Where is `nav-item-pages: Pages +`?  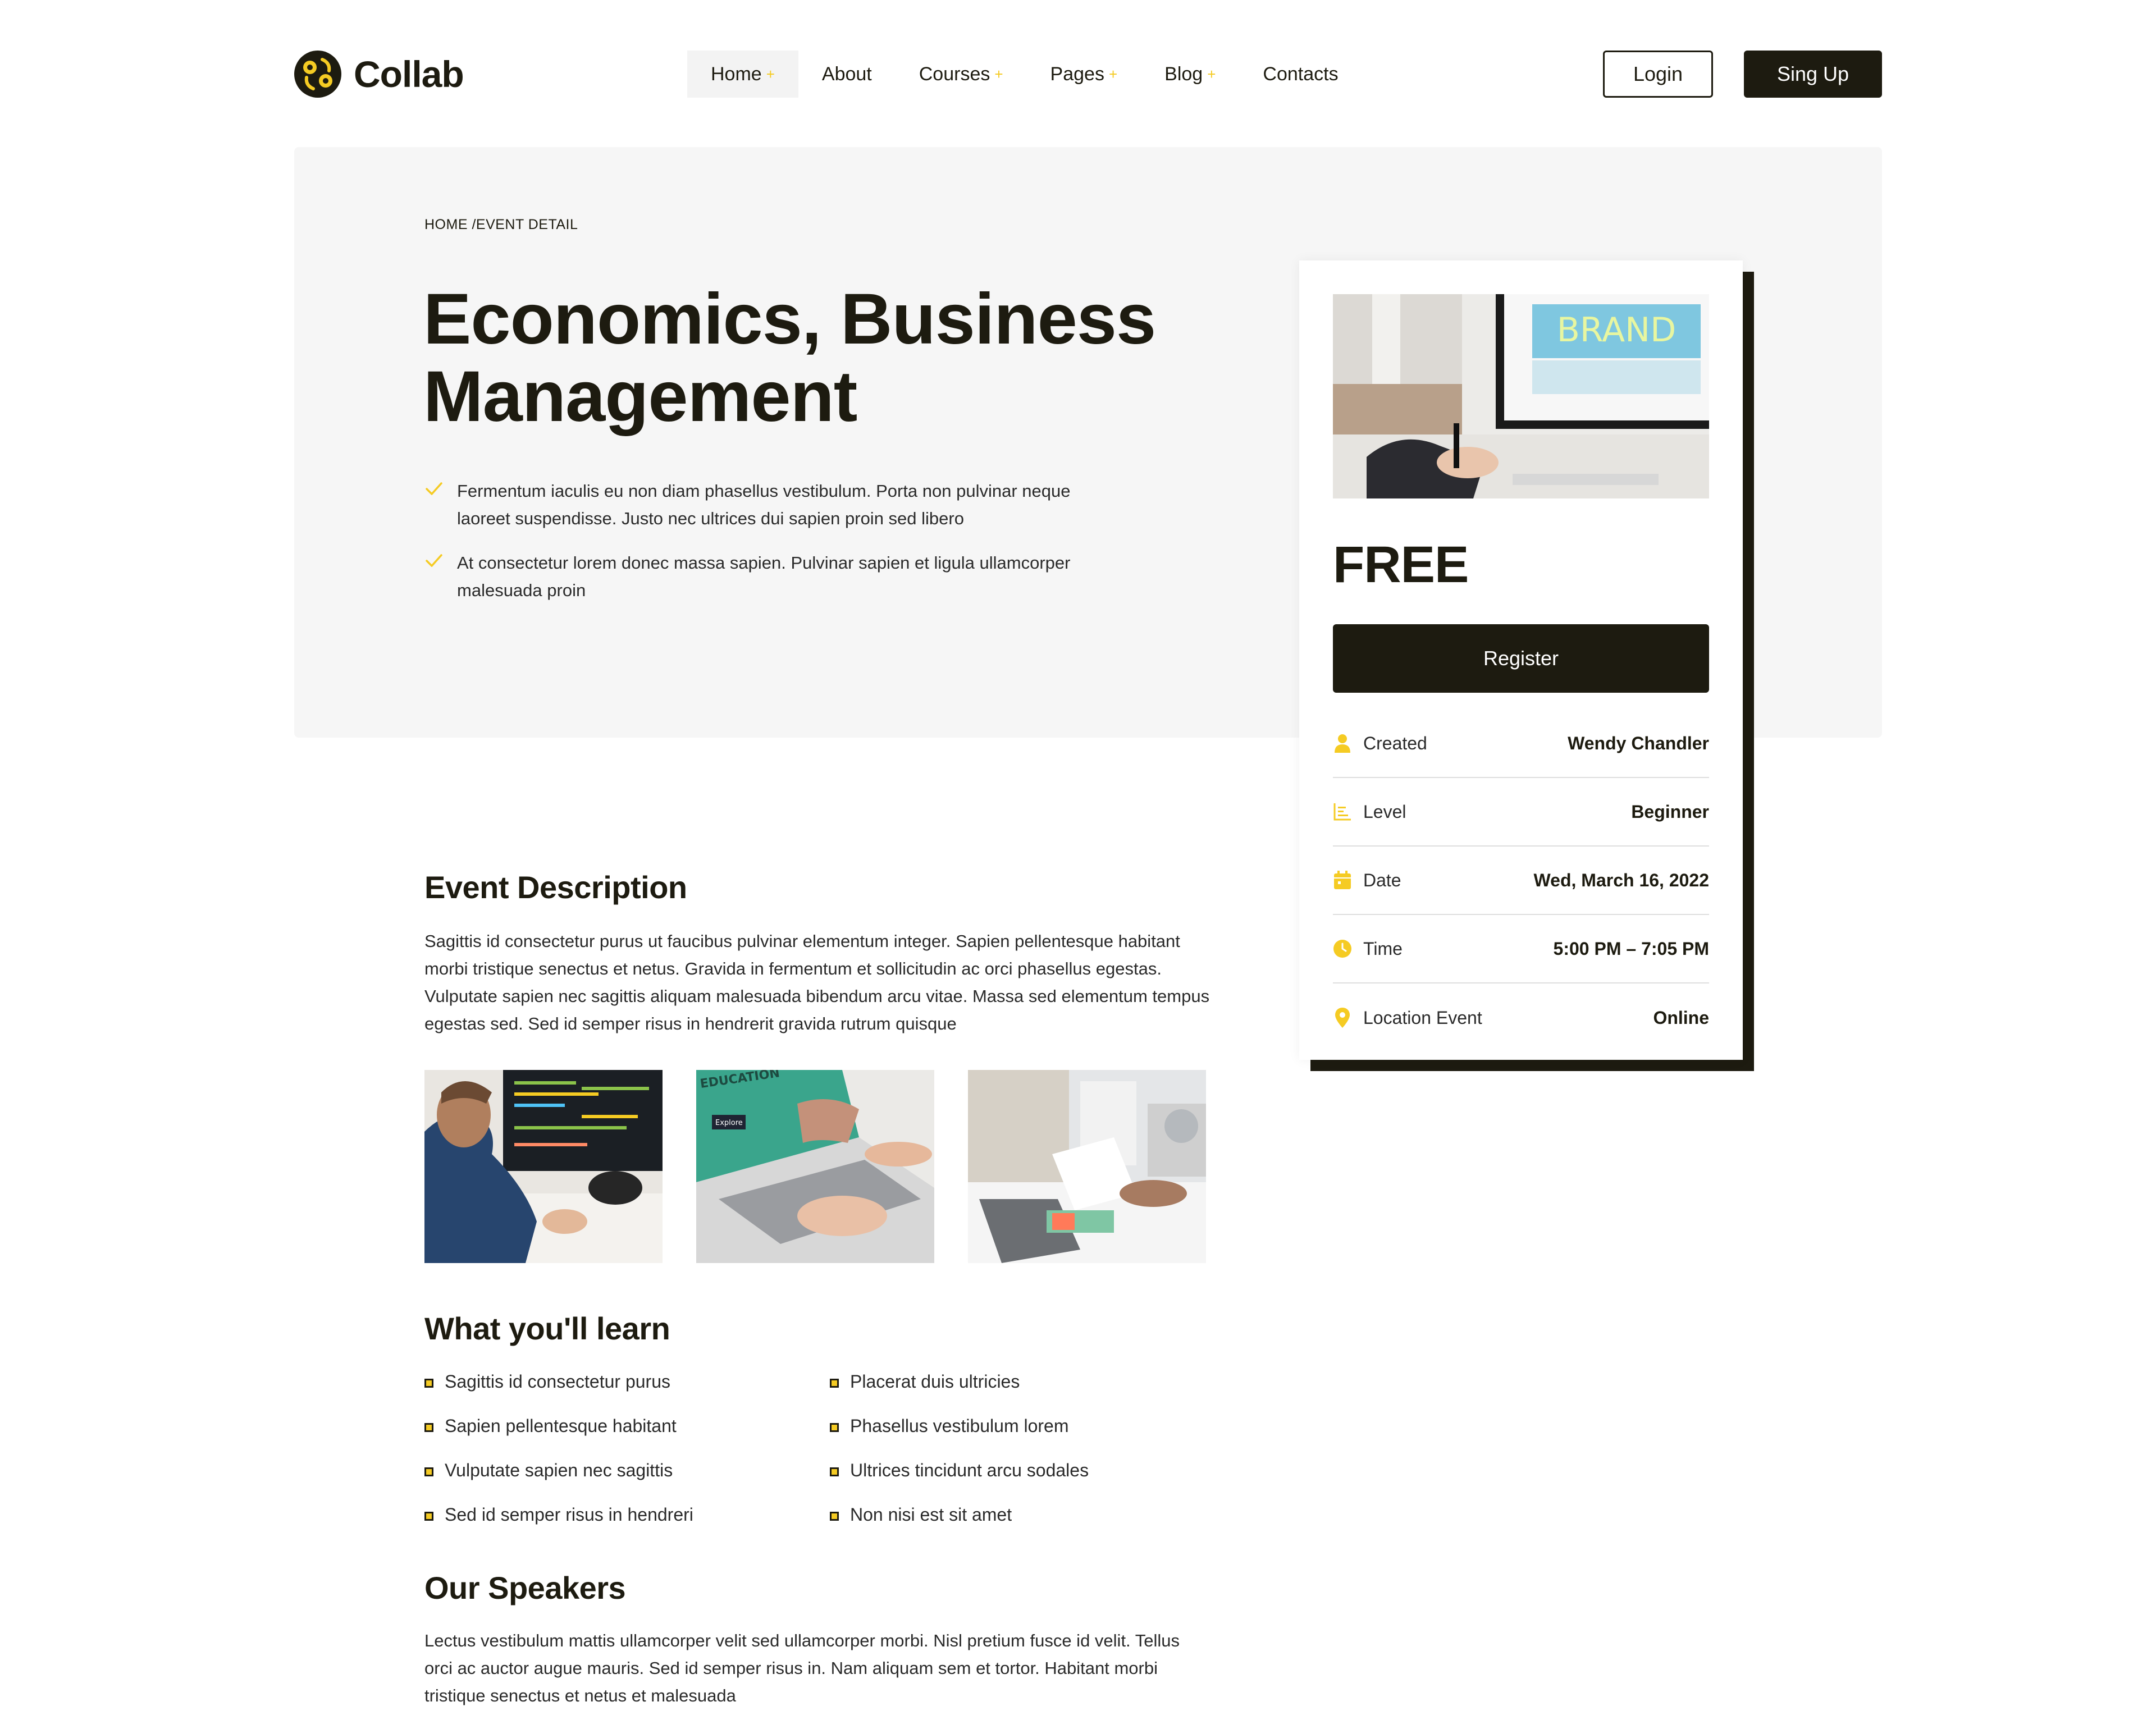 nav-item-pages: Pages + is located at coordinates (1084, 75).